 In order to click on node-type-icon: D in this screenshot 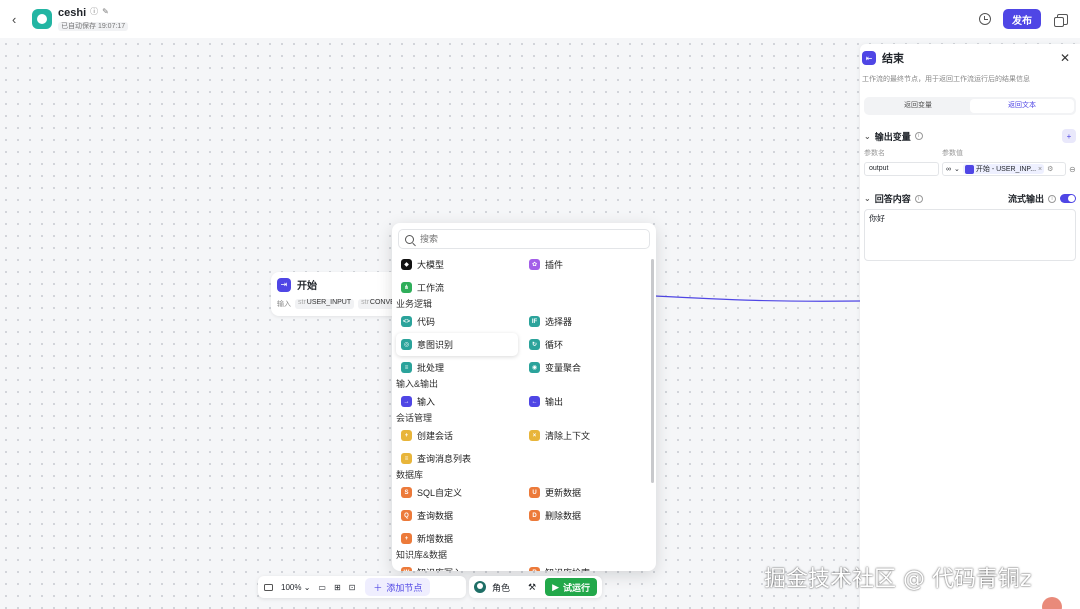, I will do `click(534, 515)`.